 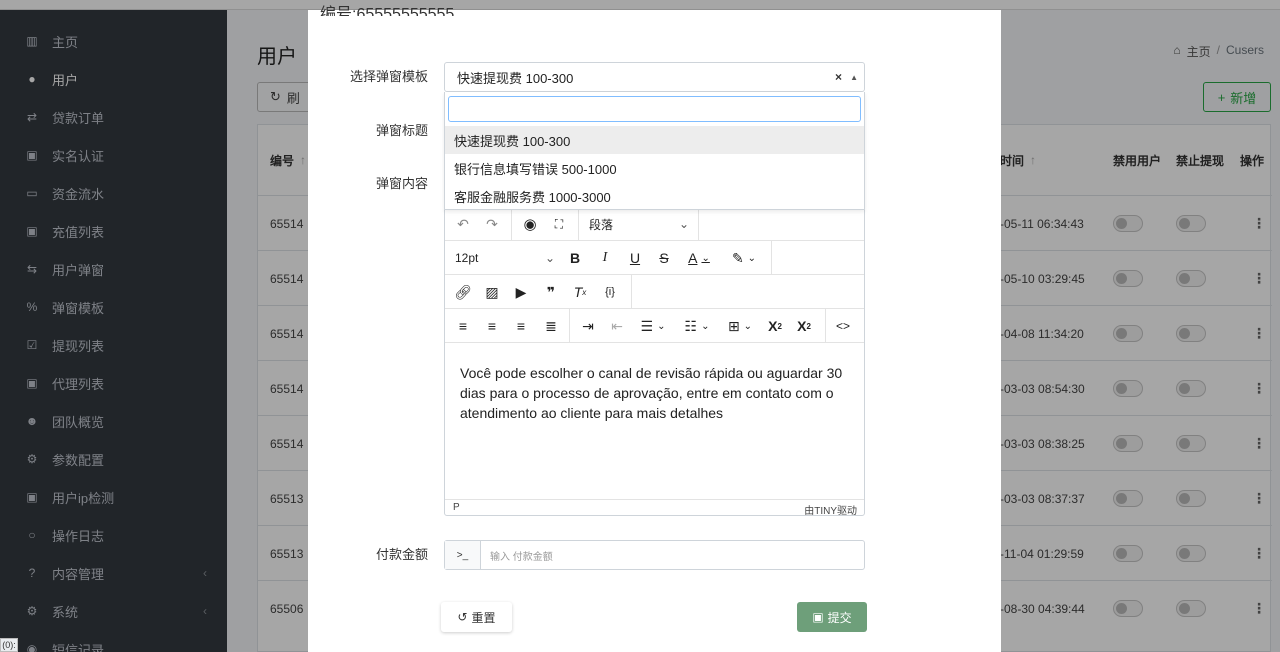 What do you see at coordinates (580, 292) in the screenshot?
I see `clear-format-icon: Tx` at bounding box center [580, 292].